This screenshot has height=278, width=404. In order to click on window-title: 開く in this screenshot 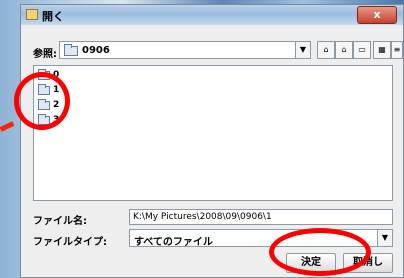, I will do `click(53, 16)`.